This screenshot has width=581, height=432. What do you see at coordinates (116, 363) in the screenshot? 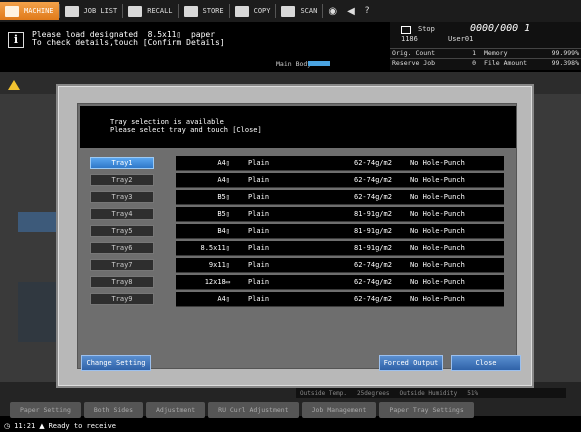
I see `change-setting-button: Change Setting` at bounding box center [116, 363].